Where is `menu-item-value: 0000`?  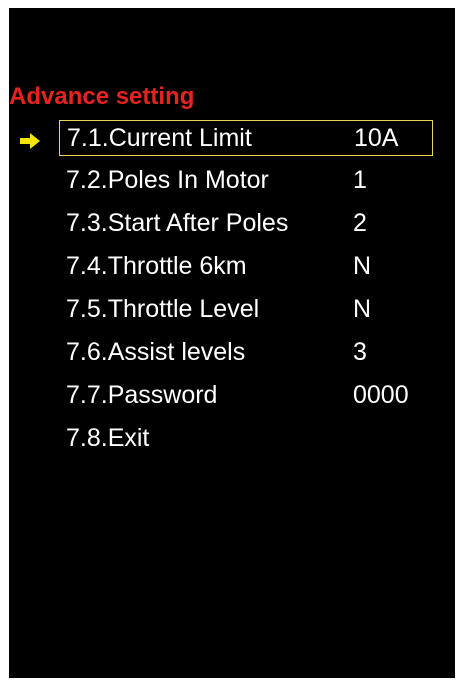
menu-item-value: 0000 is located at coordinates (381, 395).